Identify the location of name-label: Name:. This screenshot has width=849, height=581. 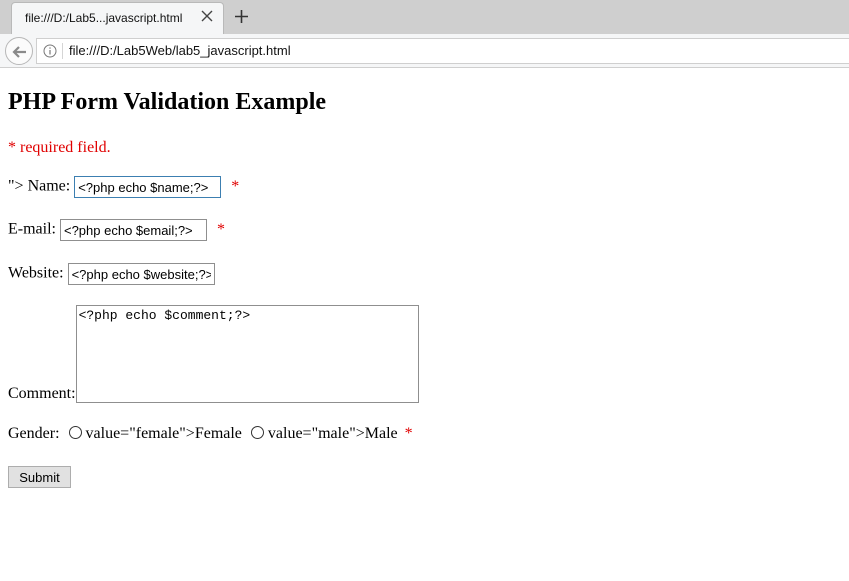
(49, 186).